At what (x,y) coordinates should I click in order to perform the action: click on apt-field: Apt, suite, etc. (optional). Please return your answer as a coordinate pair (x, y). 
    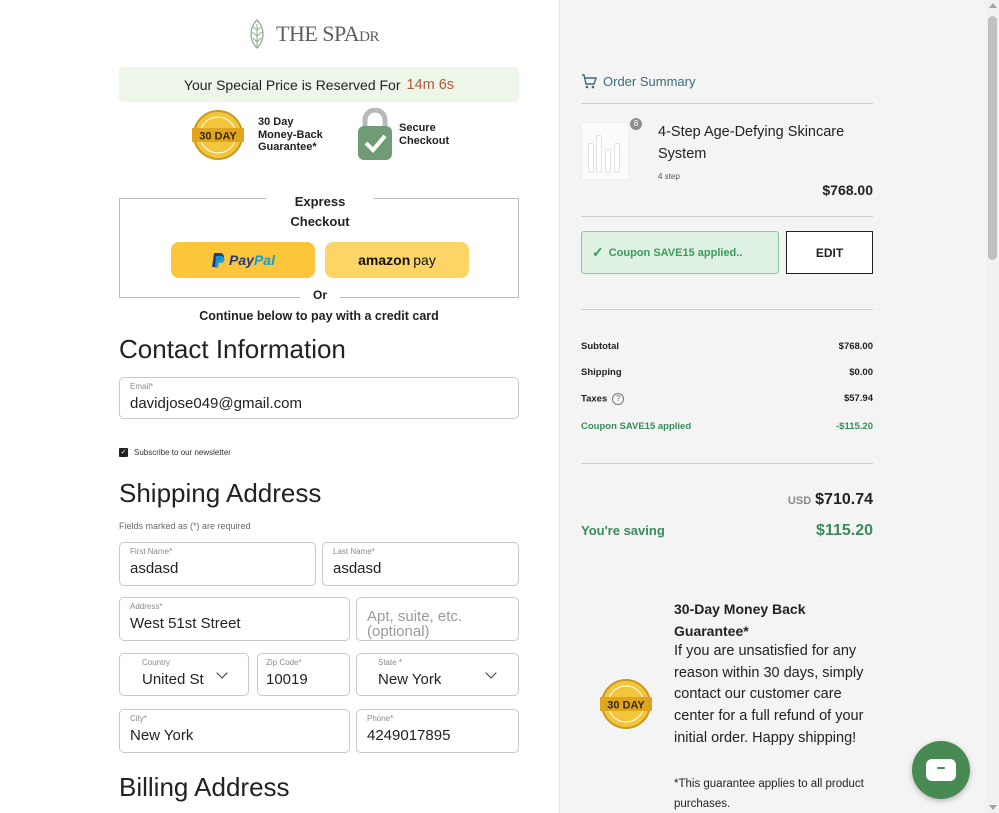
    Looking at the image, I should click on (437, 619).